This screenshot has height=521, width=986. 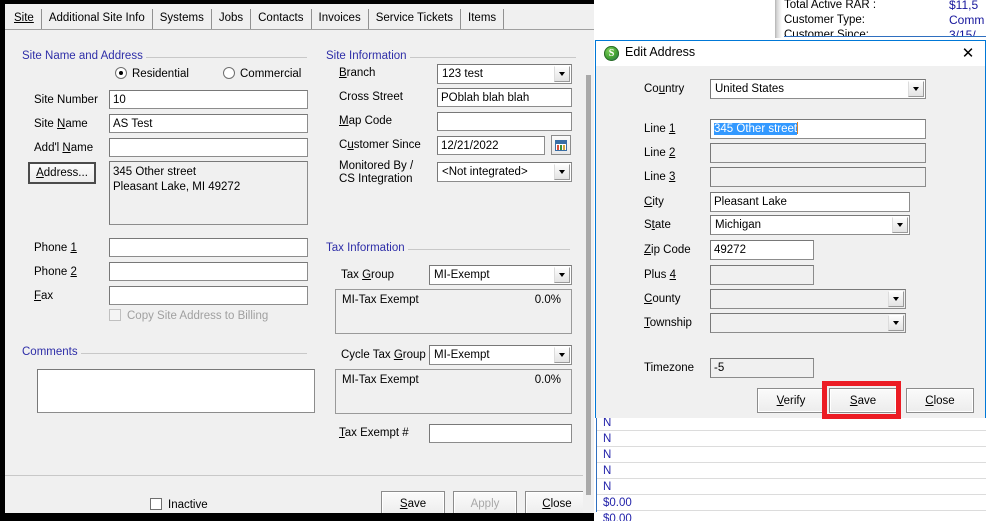 I want to click on dialog-title-bar: S Edit Address ✕, so click(x=790, y=53).